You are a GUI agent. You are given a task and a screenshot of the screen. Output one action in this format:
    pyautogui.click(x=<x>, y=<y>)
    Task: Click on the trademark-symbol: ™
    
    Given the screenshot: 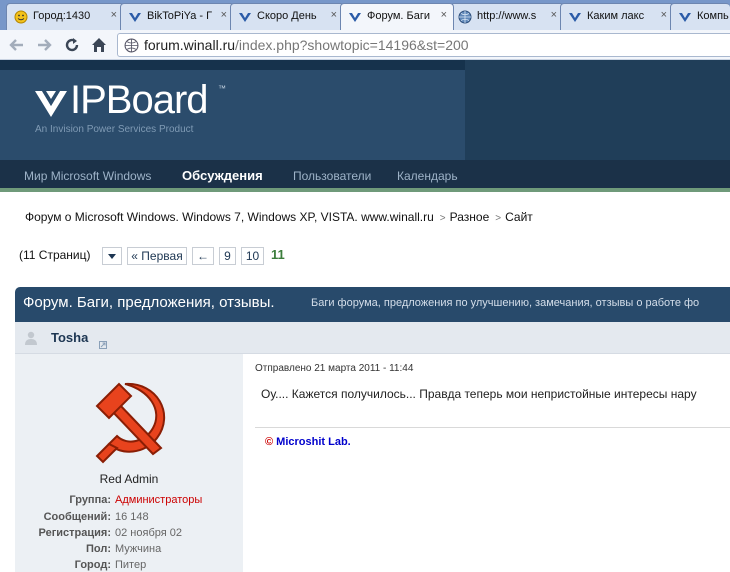 What is the action you would take?
    pyautogui.click(x=222, y=88)
    